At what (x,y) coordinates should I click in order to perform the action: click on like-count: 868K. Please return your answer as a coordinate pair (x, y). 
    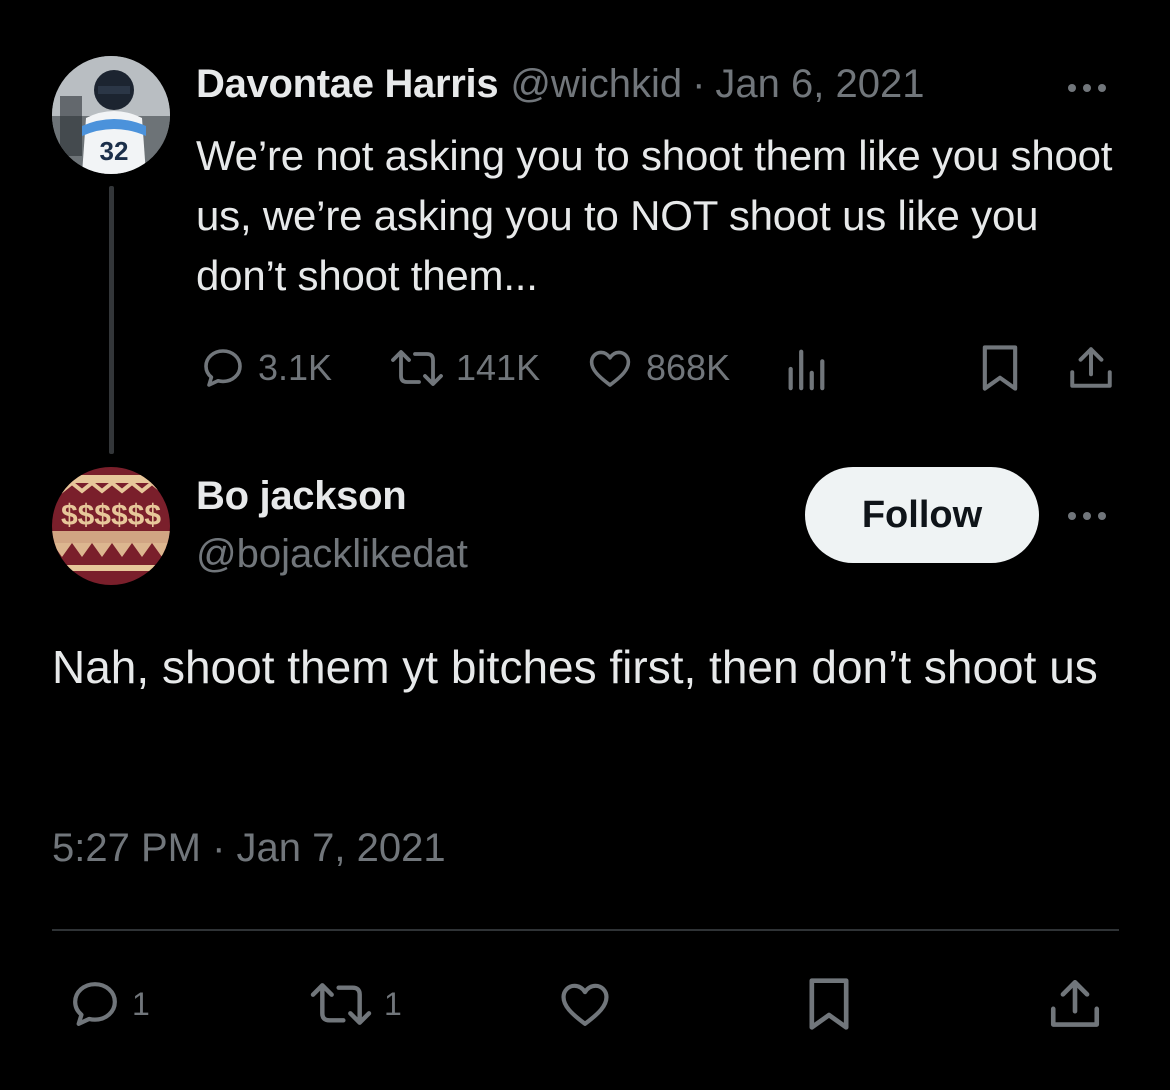
    Looking at the image, I should click on (688, 367).